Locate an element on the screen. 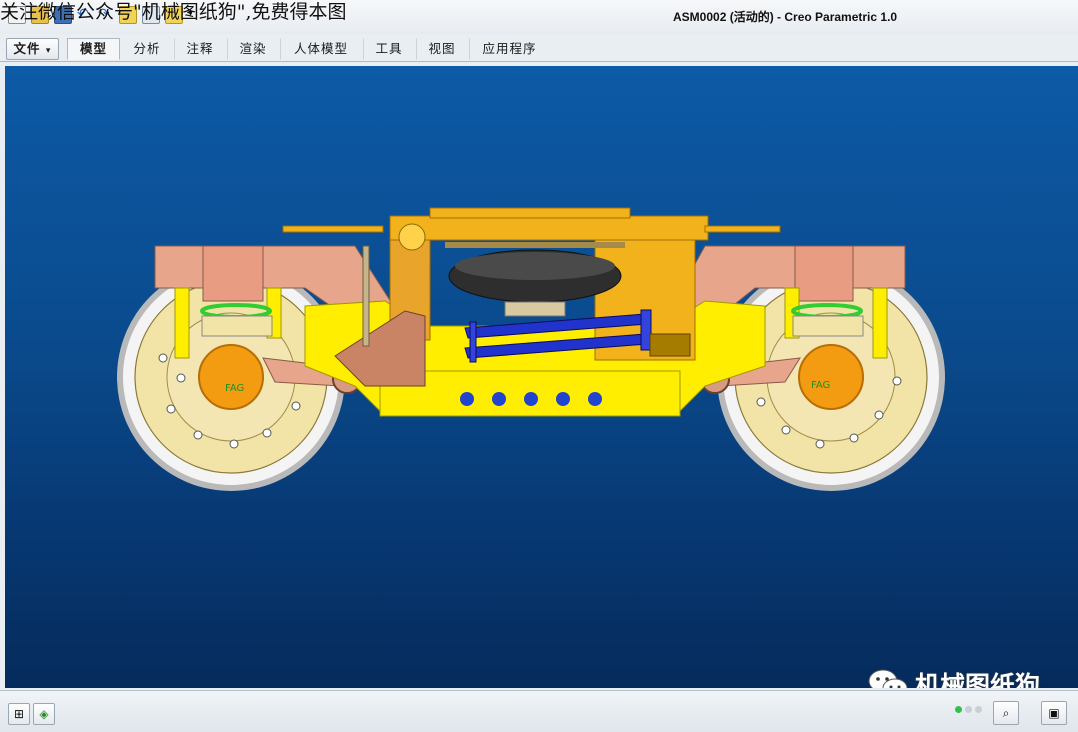 The height and width of the screenshot is (732, 1078). tab-annotate: 注释 is located at coordinates (200, 49).